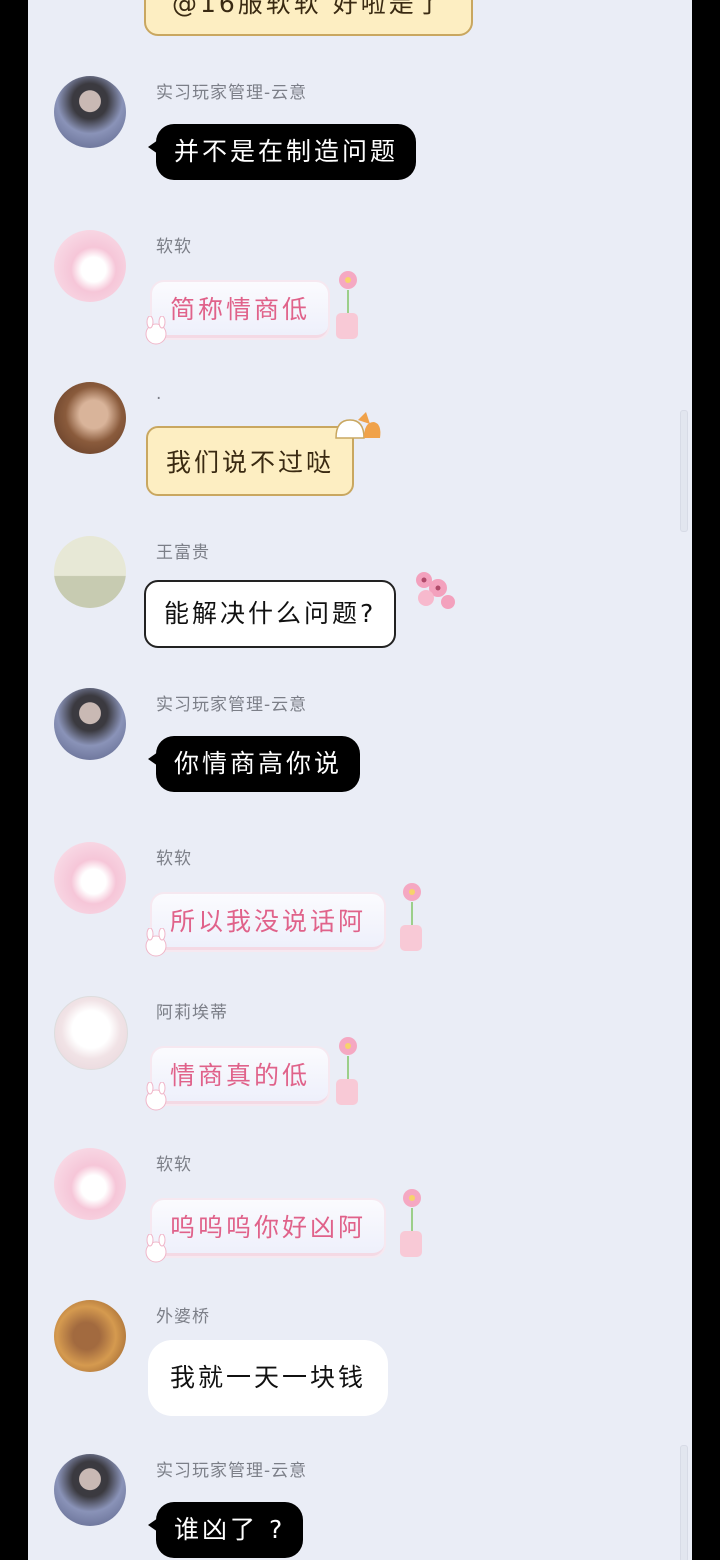  Describe the element at coordinates (240, 1076) in the screenshot. I see `message-bubble: 情商真的低` at that location.